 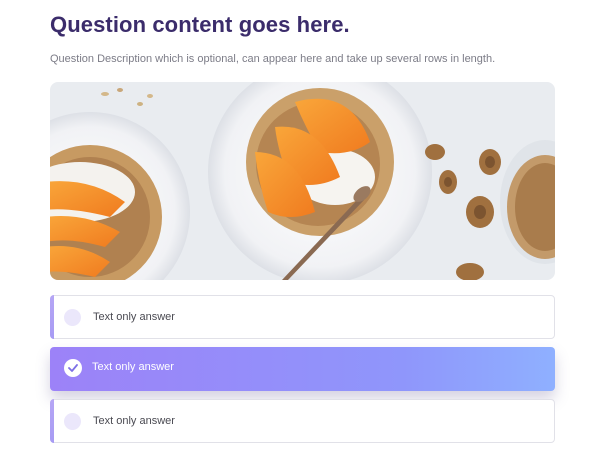 What do you see at coordinates (200, 24) in the screenshot?
I see `question-title: Question content goes here.` at bounding box center [200, 24].